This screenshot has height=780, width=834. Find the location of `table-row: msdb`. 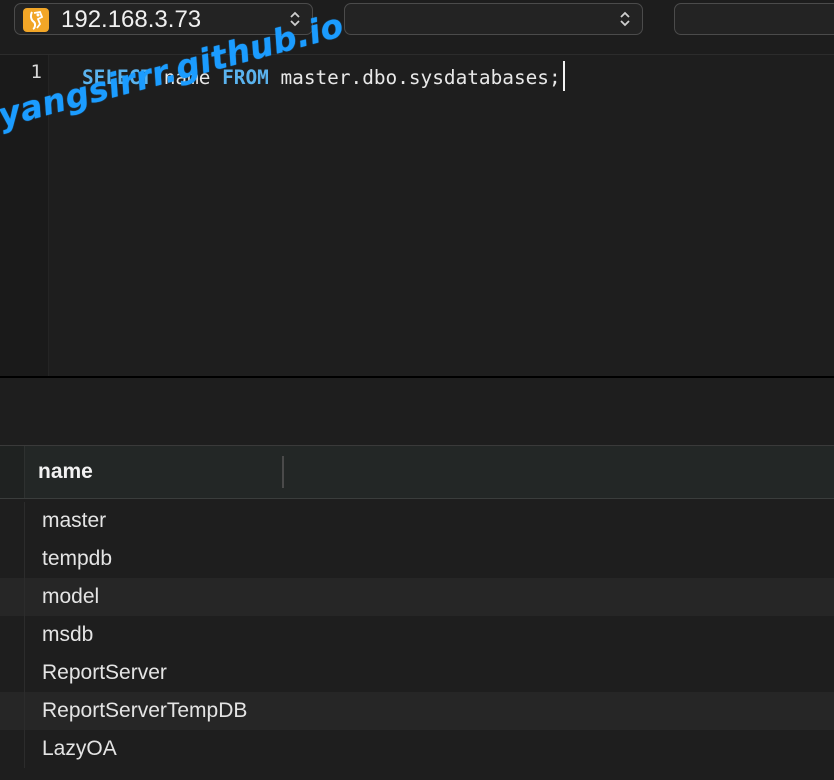

table-row: msdb is located at coordinates (417, 635).